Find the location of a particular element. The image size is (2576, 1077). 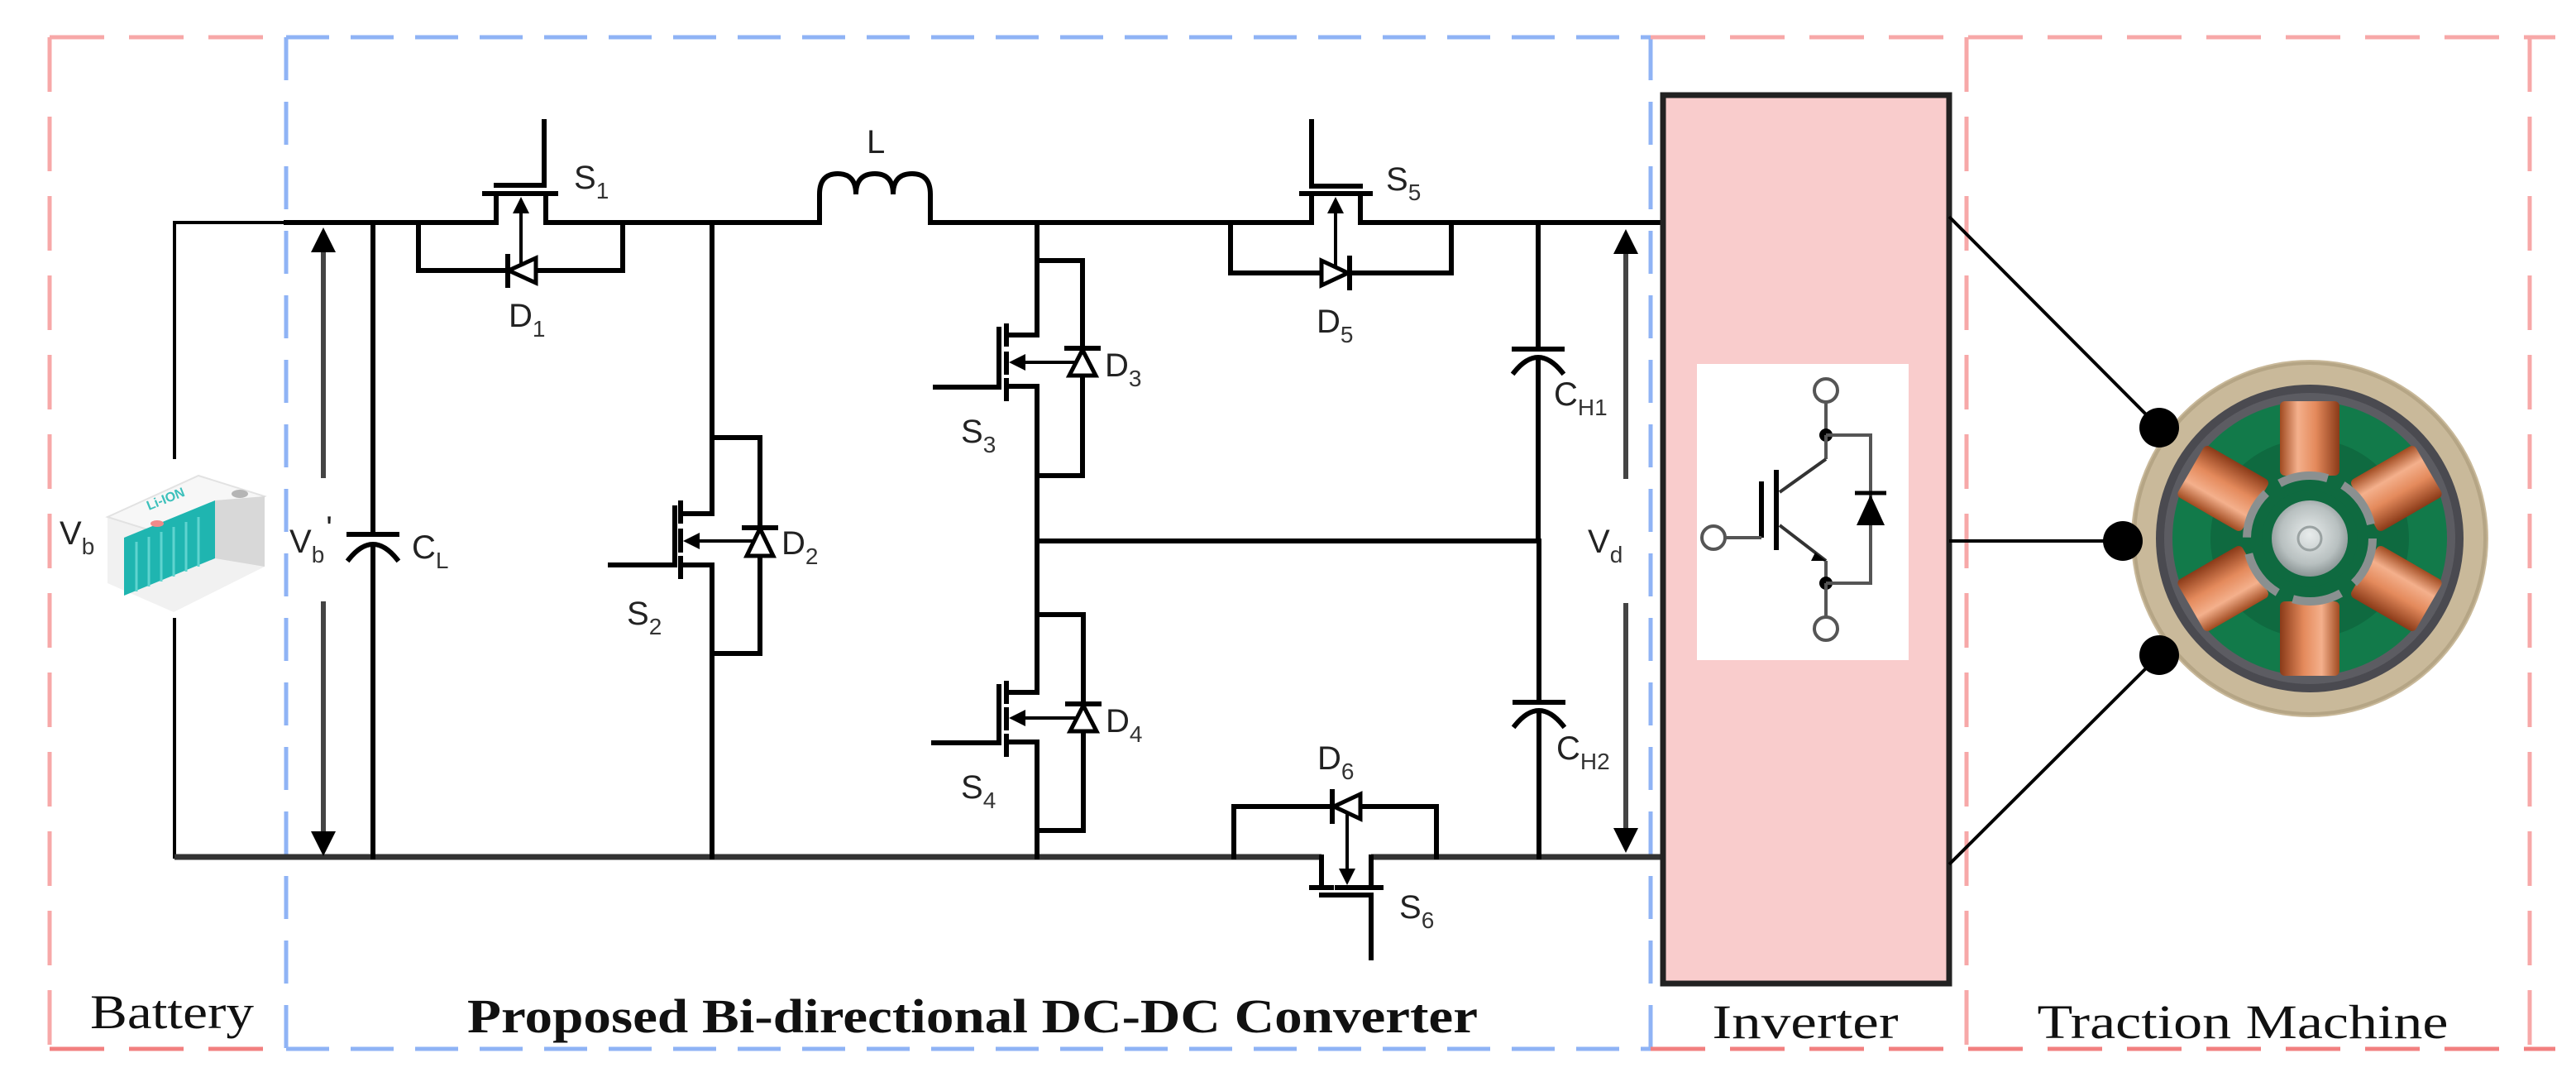

inverter-section-label: Inverter is located at coordinates (1806, 1022).